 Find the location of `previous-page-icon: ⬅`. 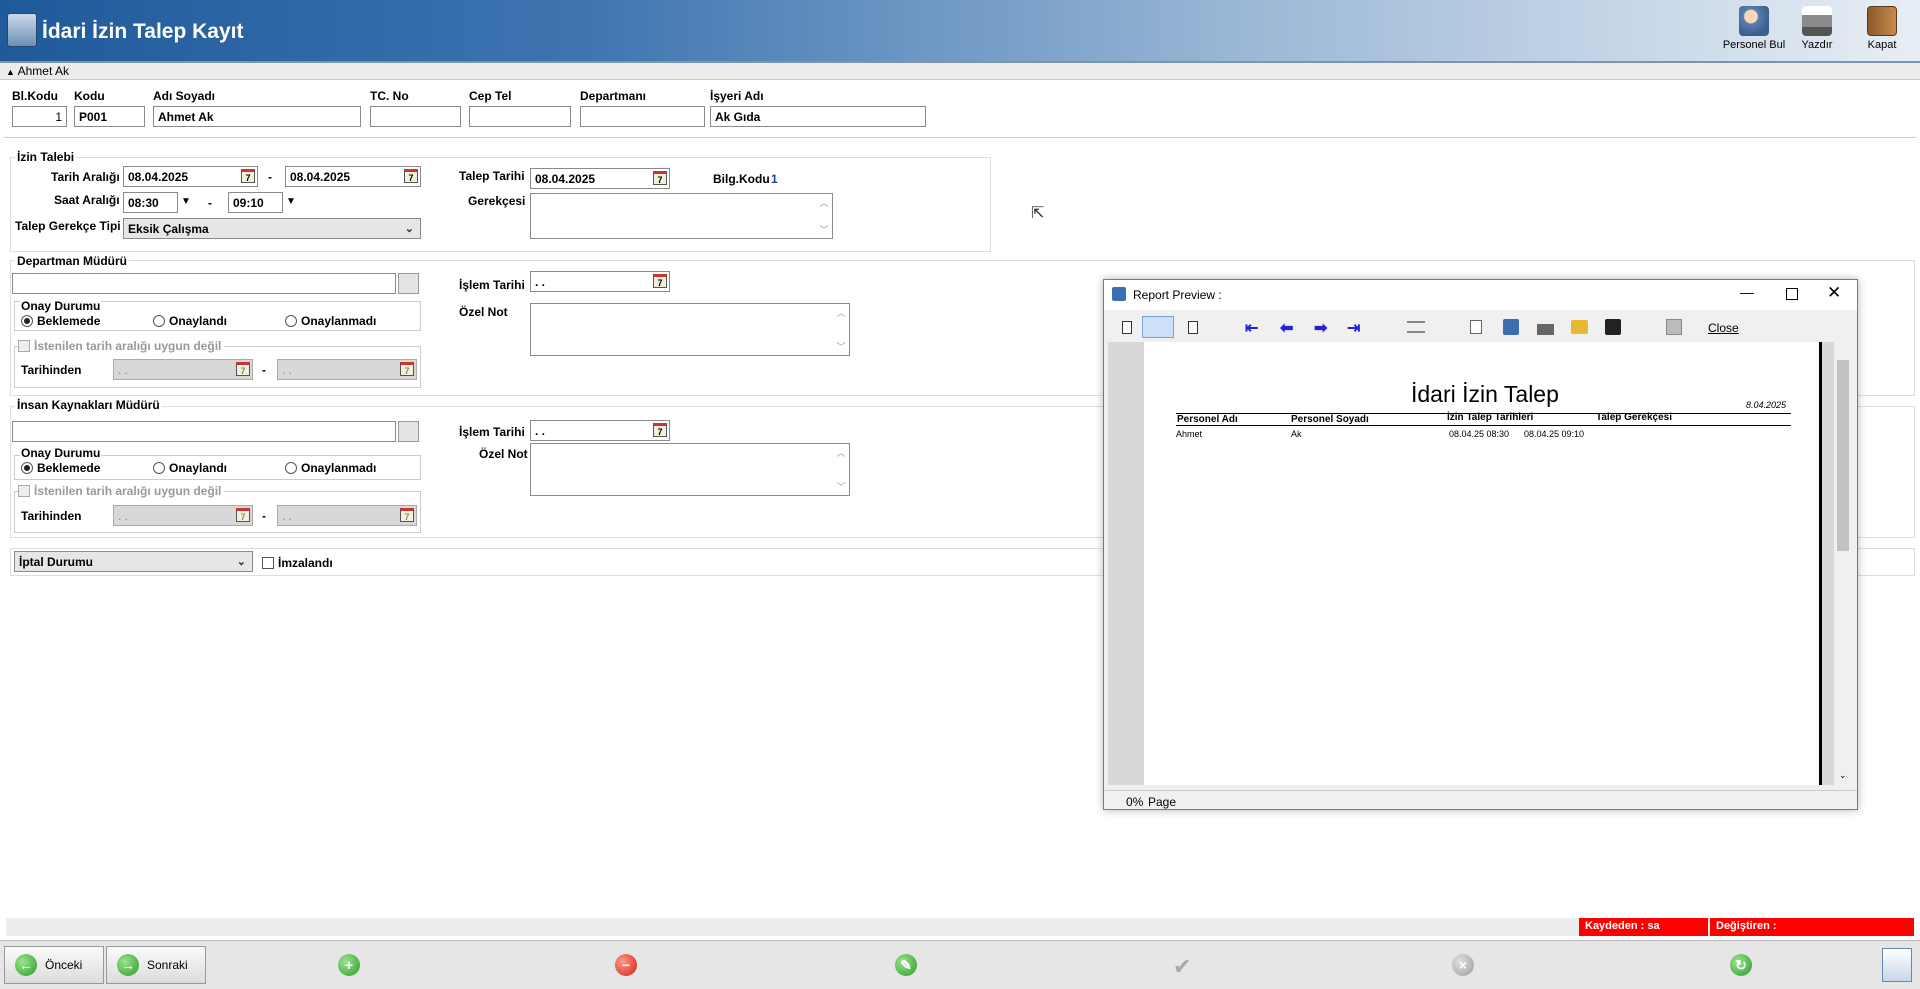

previous-page-icon: ⬅ is located at coordinates (1286, 329).